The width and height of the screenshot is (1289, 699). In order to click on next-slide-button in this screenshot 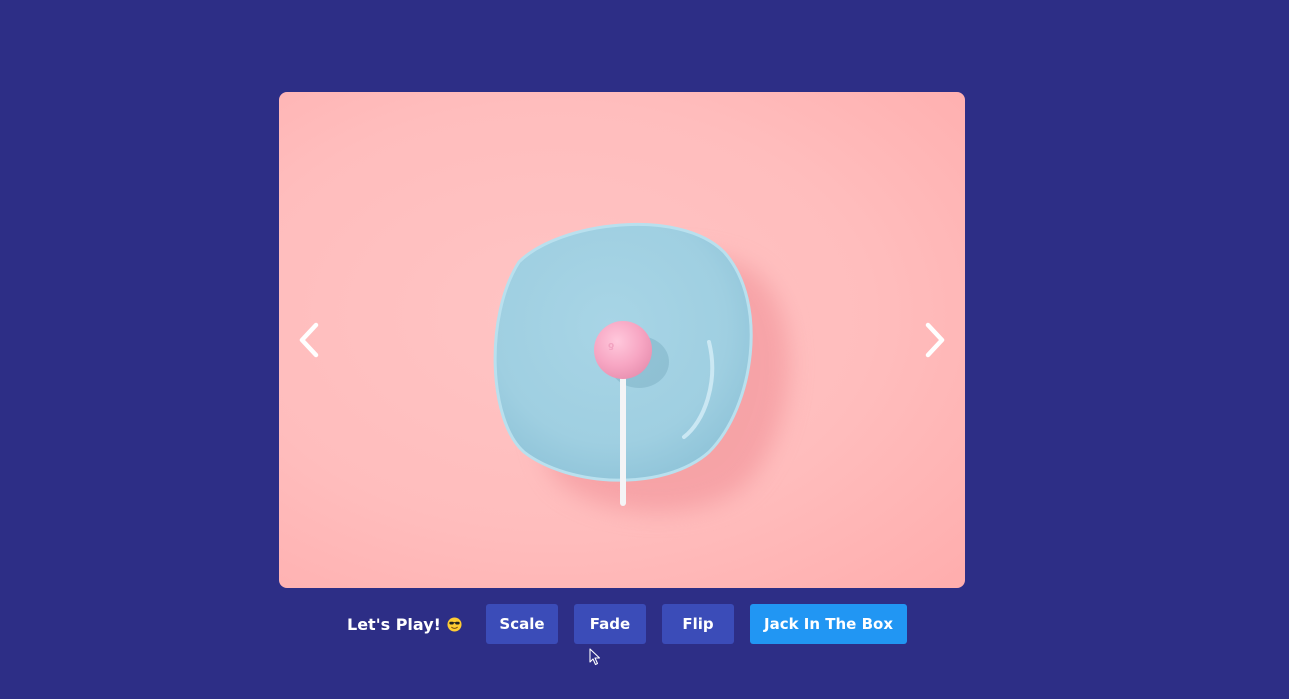, I will do `click(935, 340)`.